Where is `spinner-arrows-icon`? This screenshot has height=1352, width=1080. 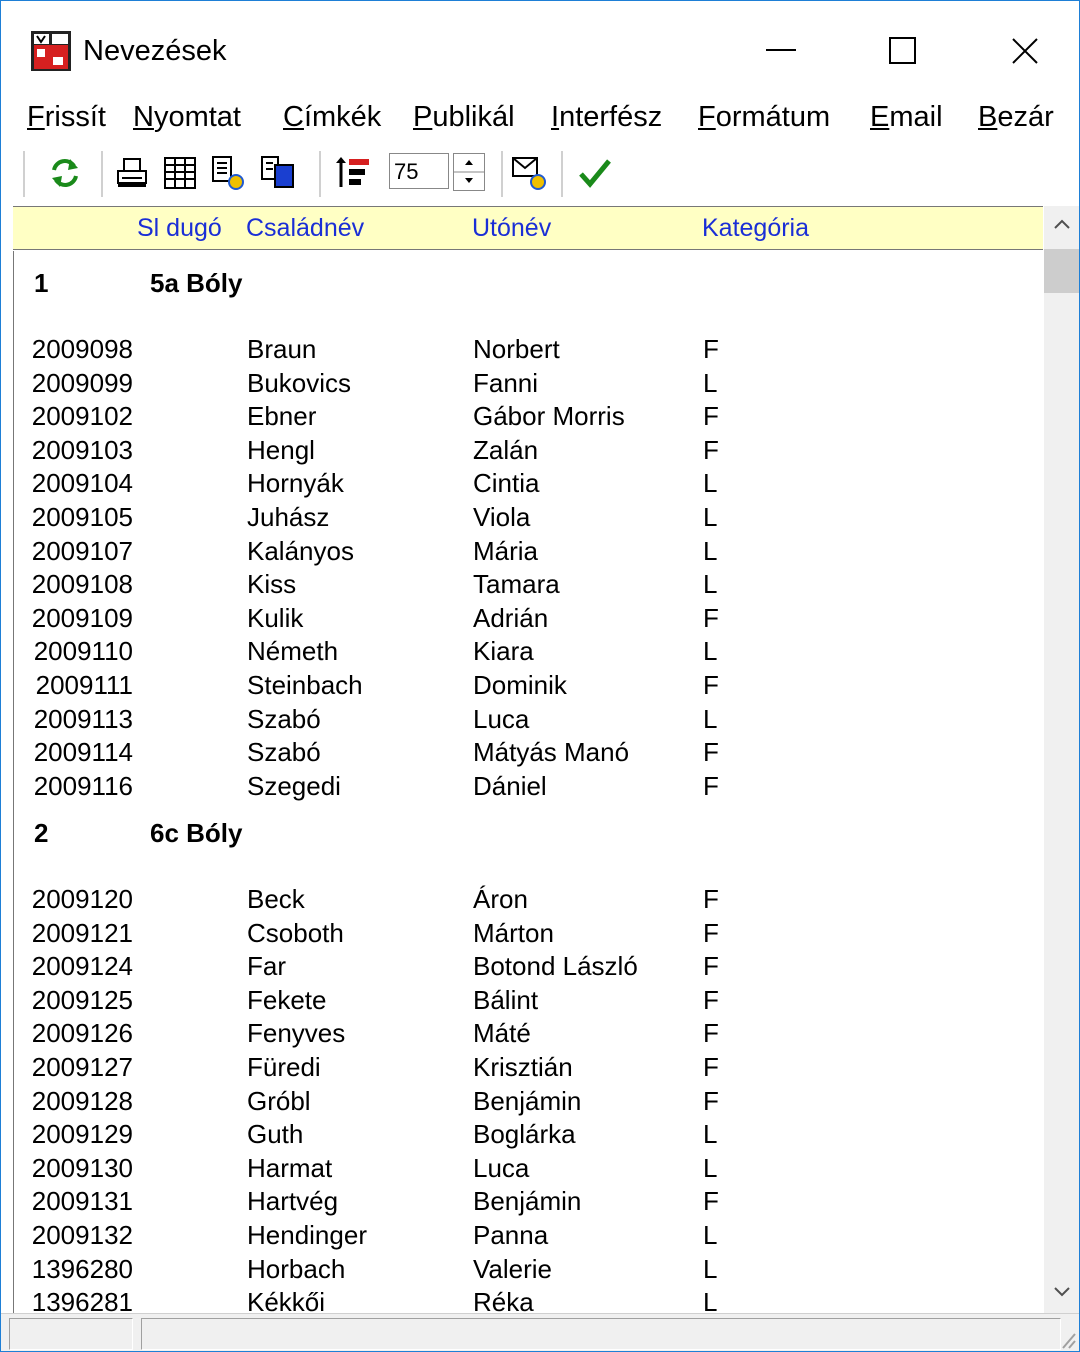 spinner-arrows-icon is located at coordinates (469, 171).